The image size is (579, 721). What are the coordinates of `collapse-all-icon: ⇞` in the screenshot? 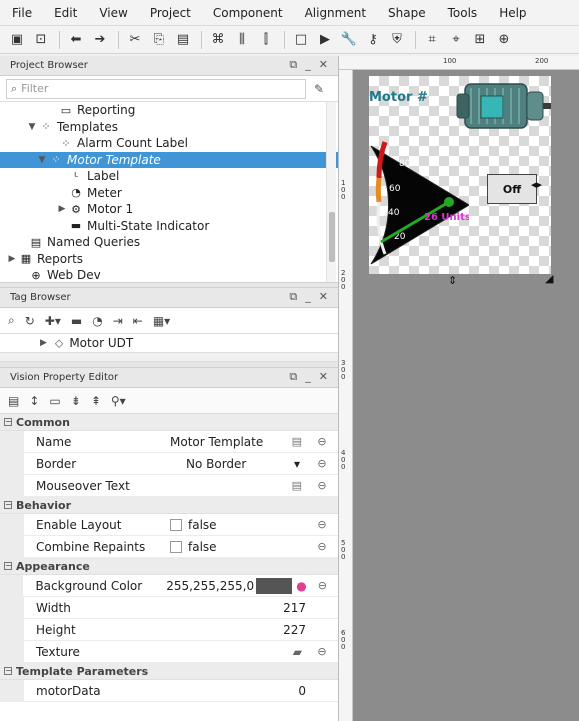 It's located at (96, 401).